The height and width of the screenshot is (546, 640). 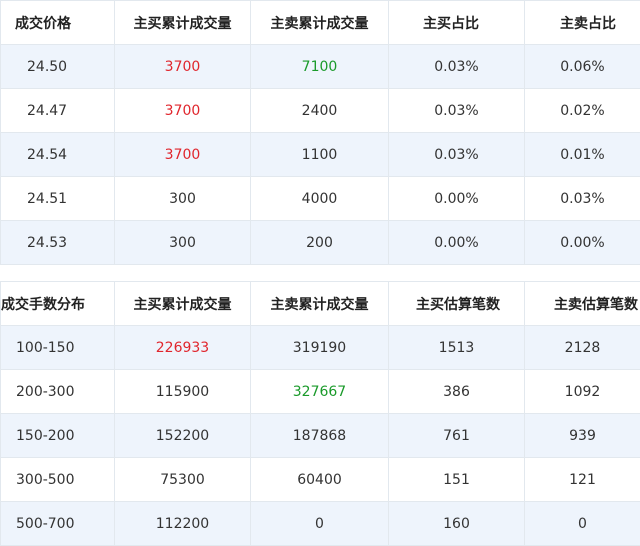 I want to click on buy-volume-cell: 226933, so click(x=183, y=348).